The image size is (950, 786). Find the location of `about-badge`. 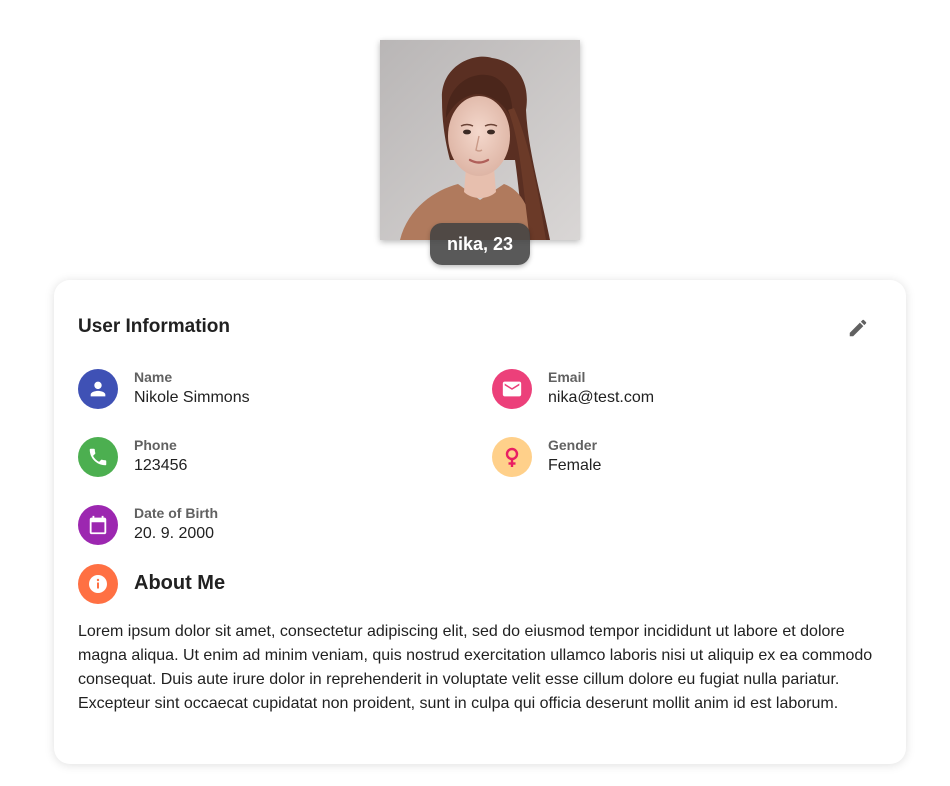

about-badge is located at coordinates (98, 584).